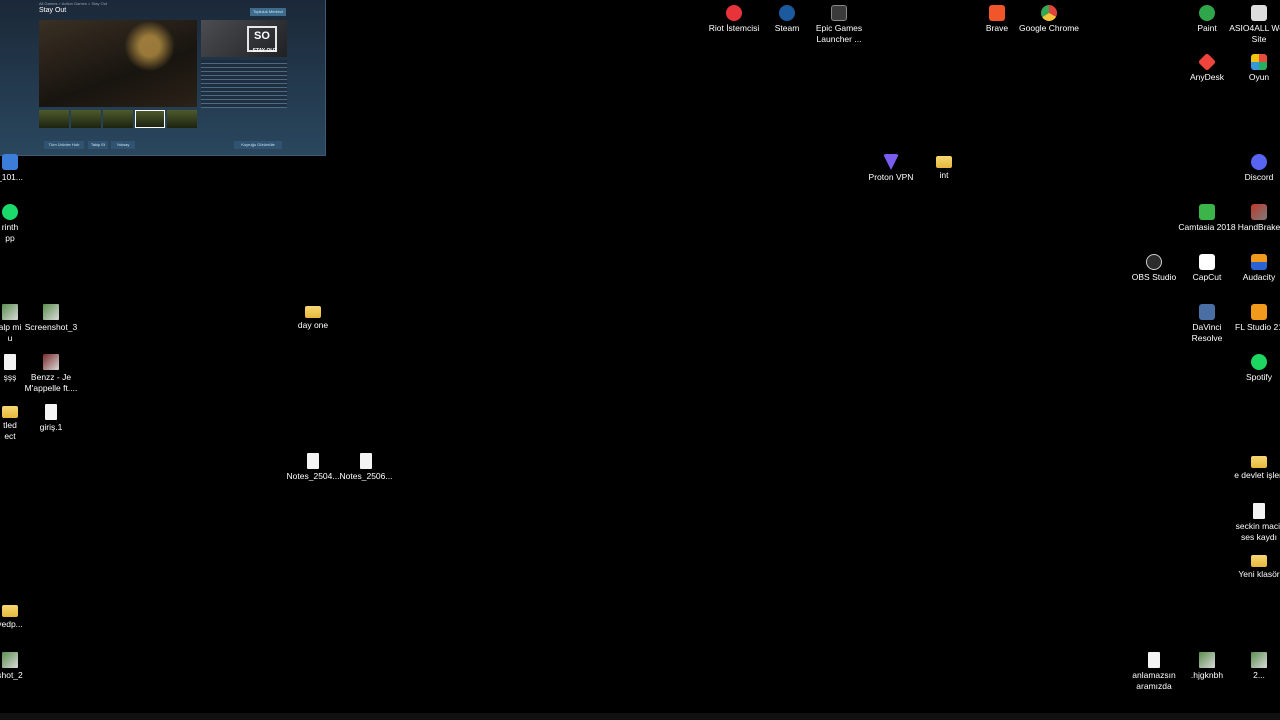  I want to click on desktop-icon-giris: giriş.1, so click(51, 418).